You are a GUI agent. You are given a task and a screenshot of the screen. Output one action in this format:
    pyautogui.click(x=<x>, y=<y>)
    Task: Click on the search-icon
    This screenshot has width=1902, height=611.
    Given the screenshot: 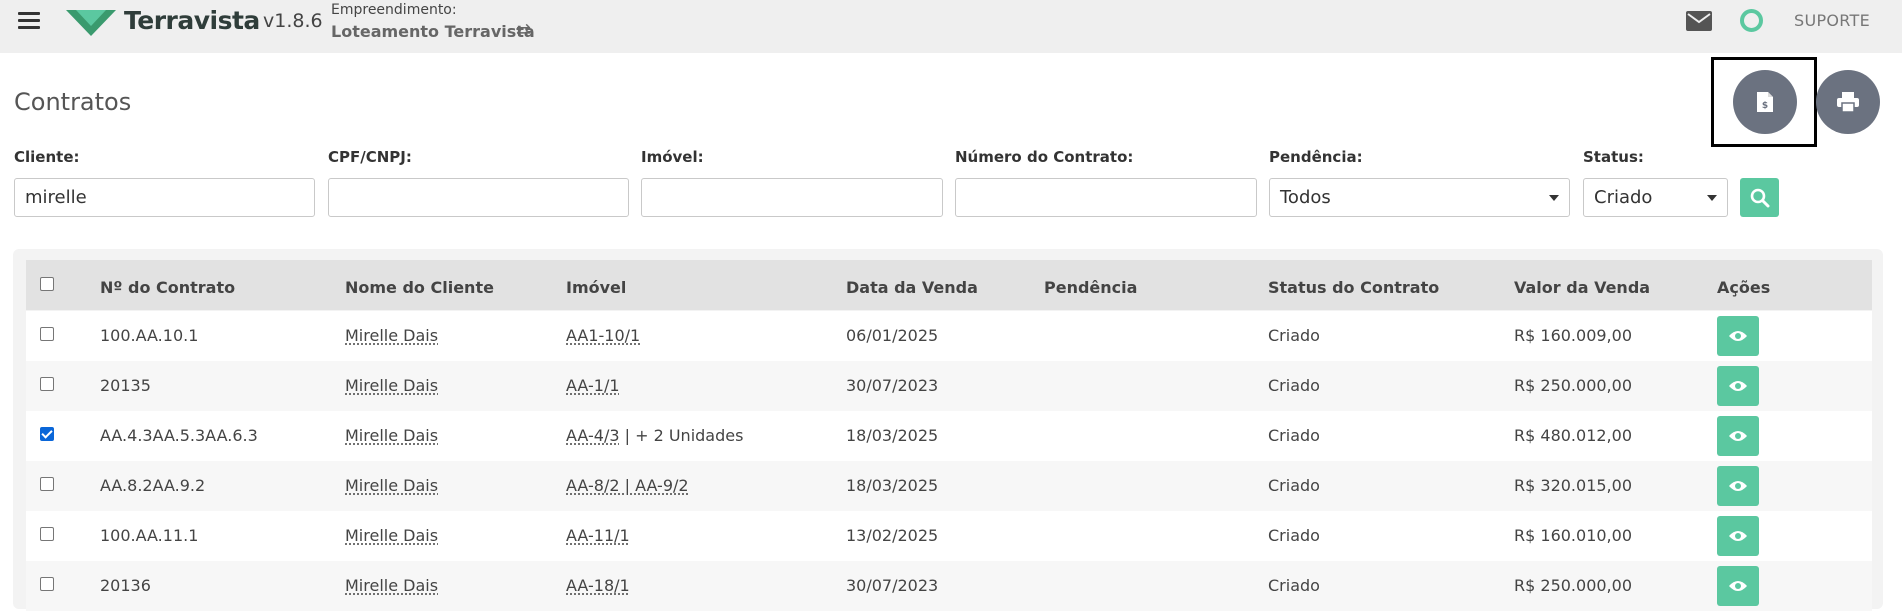 What is the action you would take?
    pyautogui.click(x=1759, y=197)
    